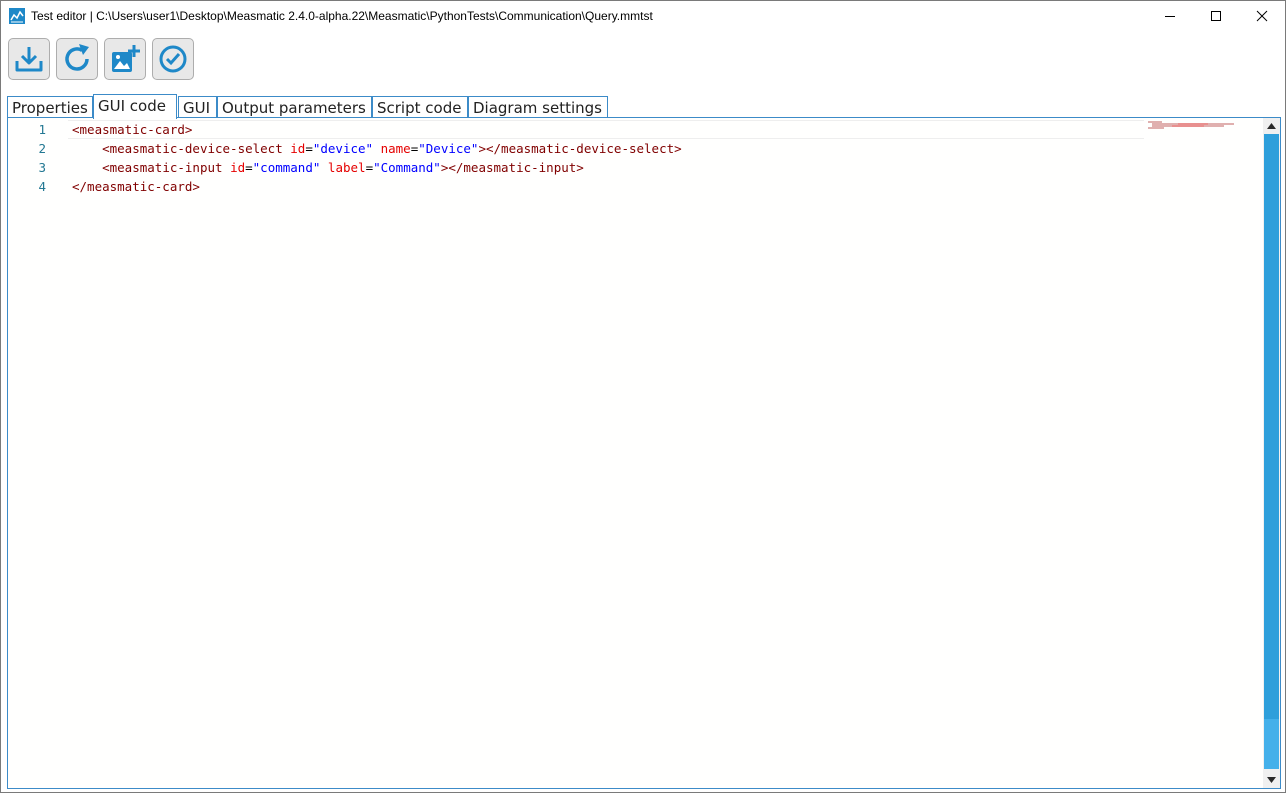 Image resolution: width=1286 pixels, height=793 pixels. Describe the element at coordinates (580, 148) in the screenshot. I see `code-tag: ></measmatic-device-select>` at that location.